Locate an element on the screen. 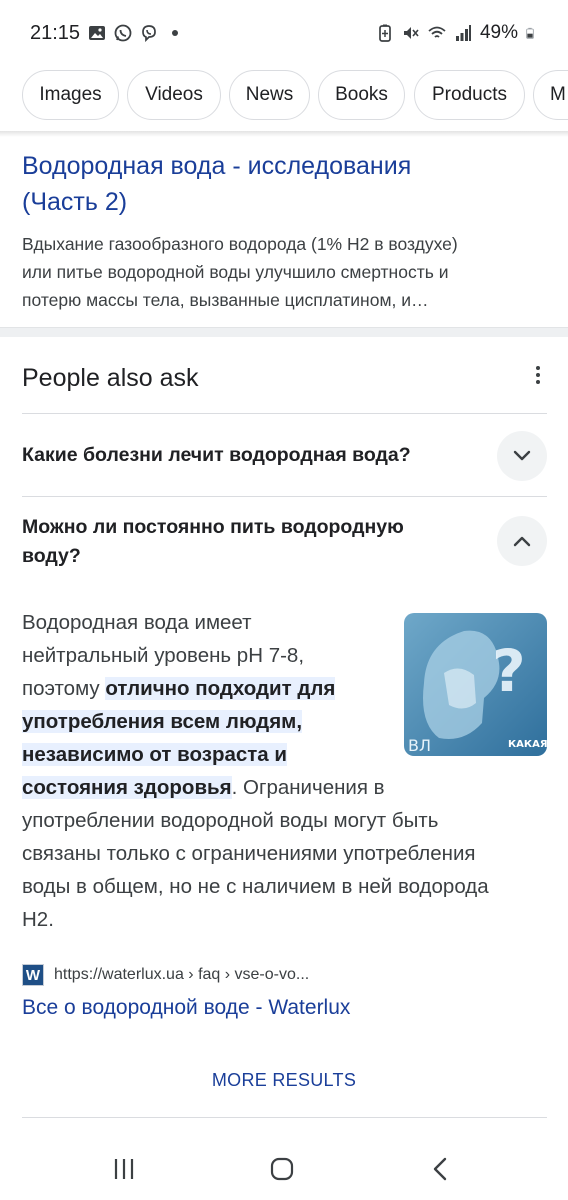  signal-icon is located at coordinates (463, 33).